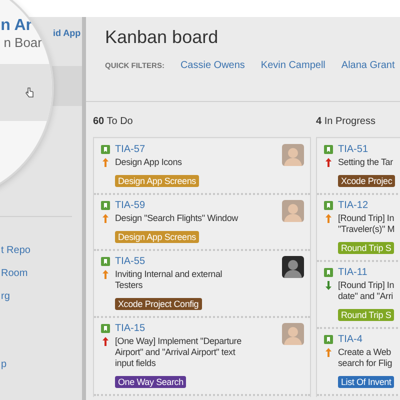 This screenshot has width=400, height=400. I want to click on project-subtitle: n Boar, so click(23, 42).